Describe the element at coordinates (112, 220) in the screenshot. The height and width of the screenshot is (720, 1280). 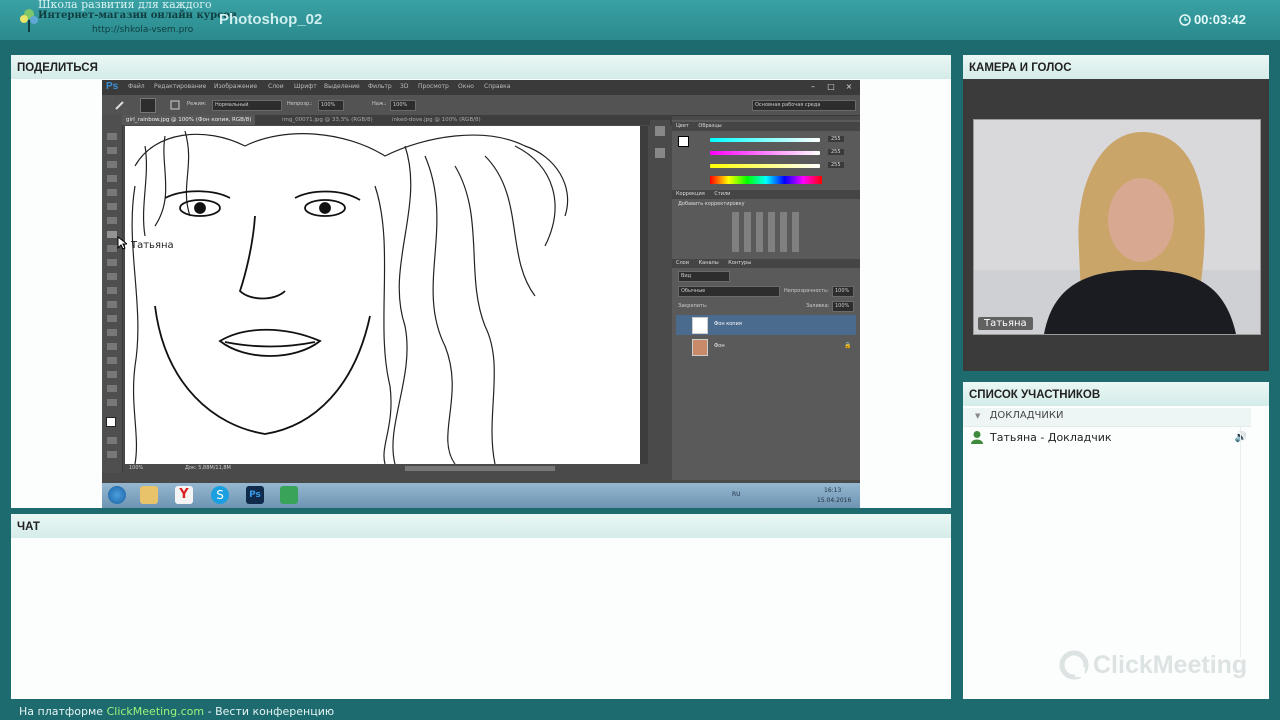
I see `heal-tool-icon` at that location.